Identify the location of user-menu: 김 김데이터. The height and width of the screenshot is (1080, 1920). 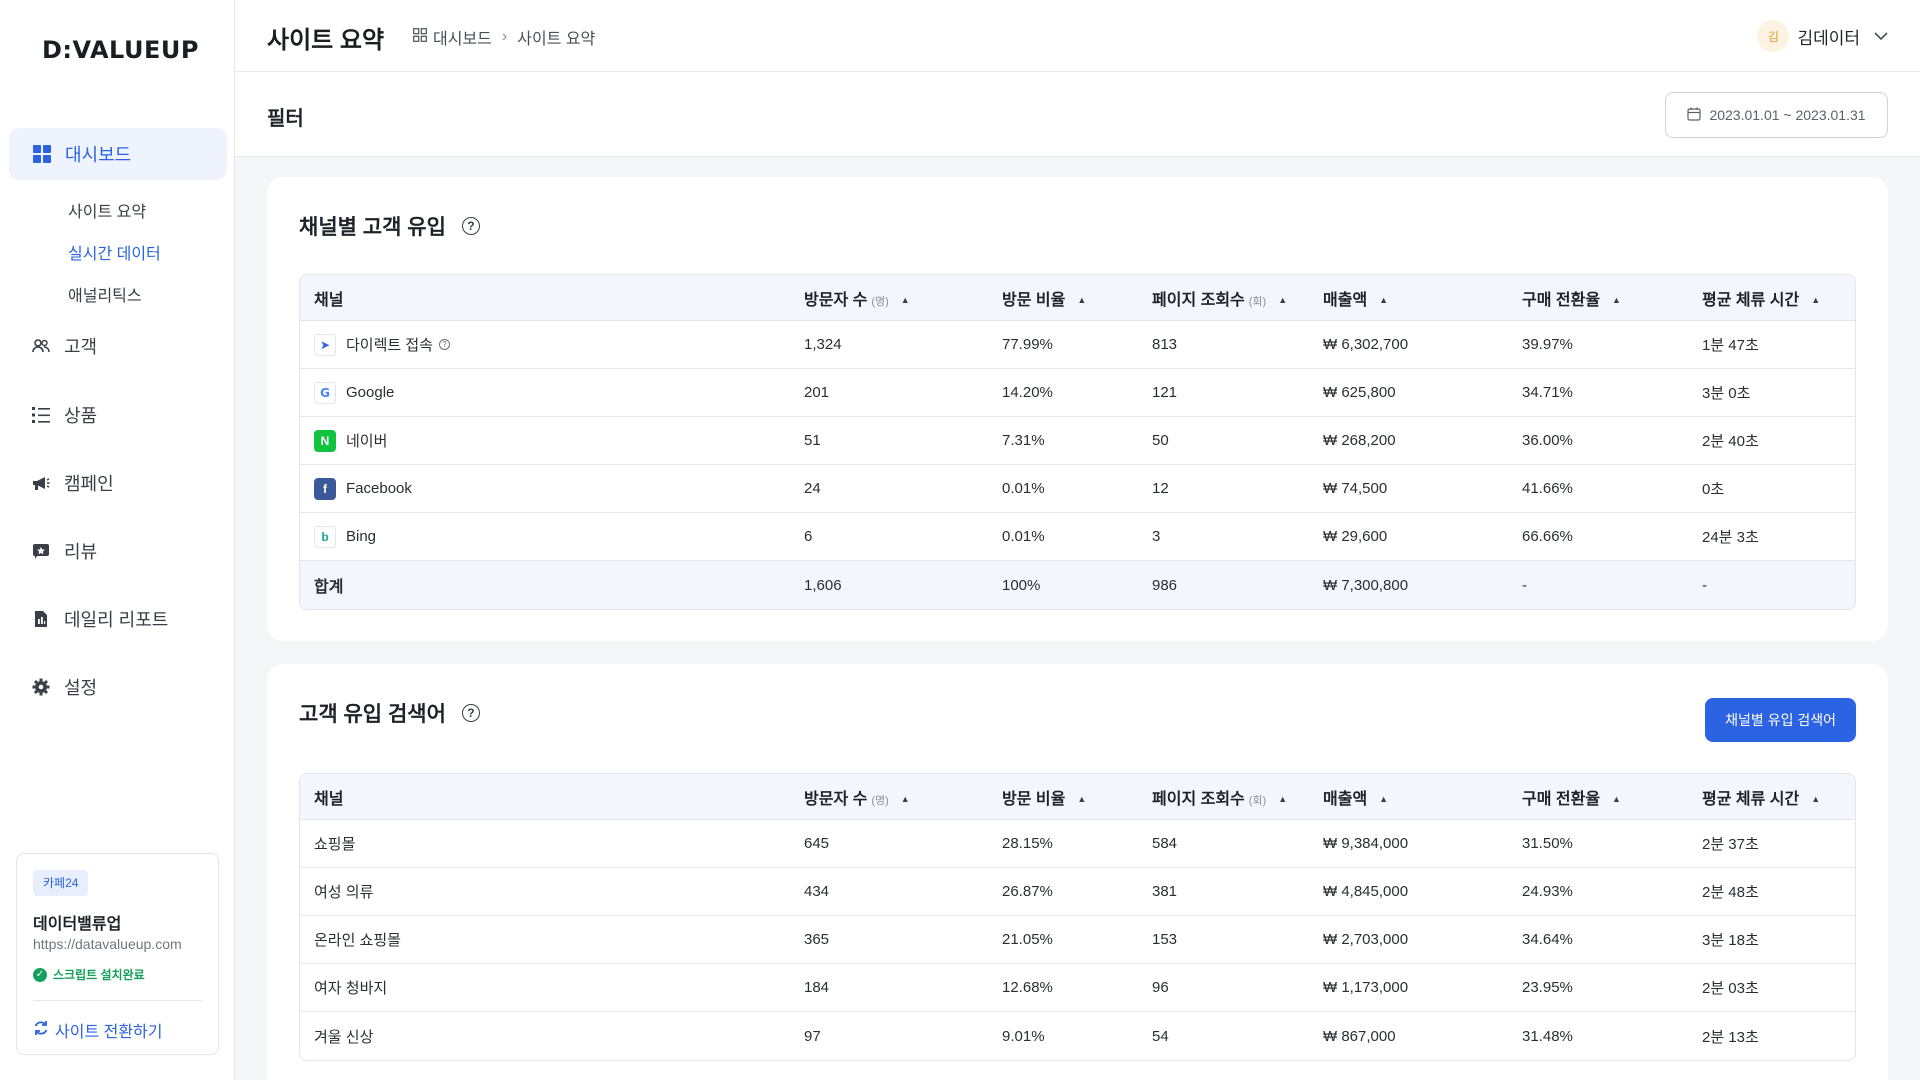
(1822, 36).